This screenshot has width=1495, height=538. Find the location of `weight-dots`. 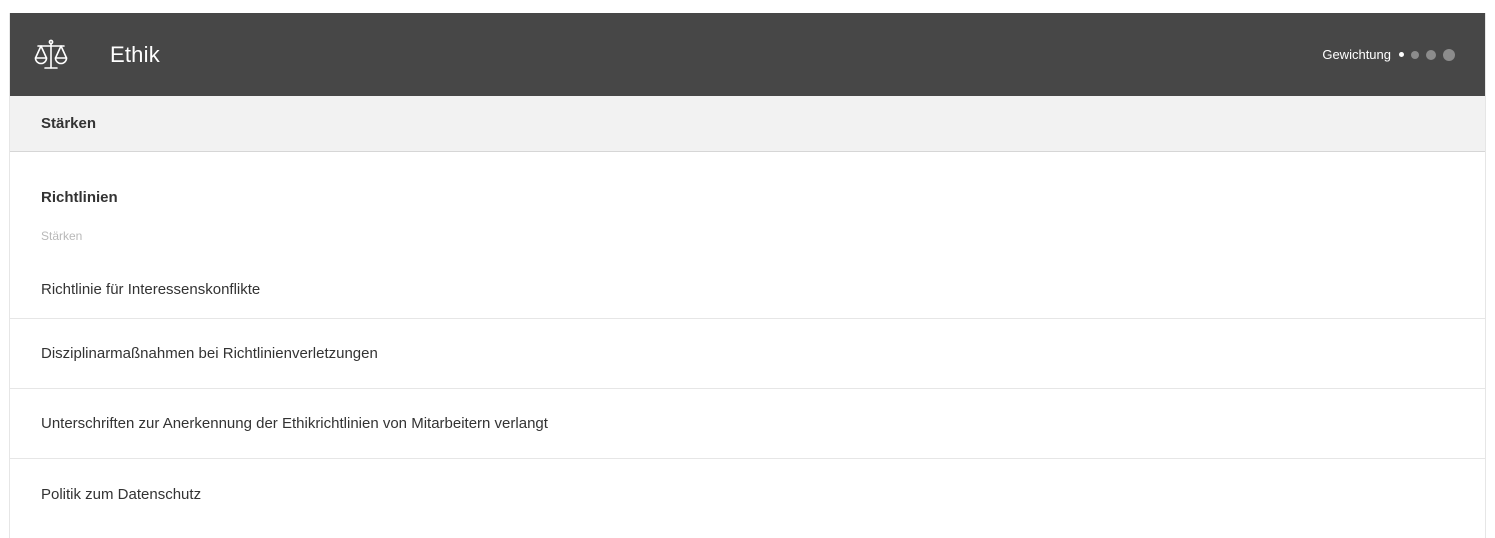

weight-dots is located at coordinates (1427, 54).